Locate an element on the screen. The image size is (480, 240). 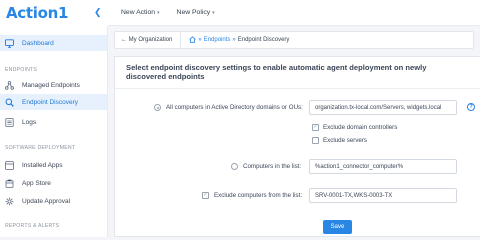
section-endpoints: ENDPOINTS is located at coordinates (21, 70).